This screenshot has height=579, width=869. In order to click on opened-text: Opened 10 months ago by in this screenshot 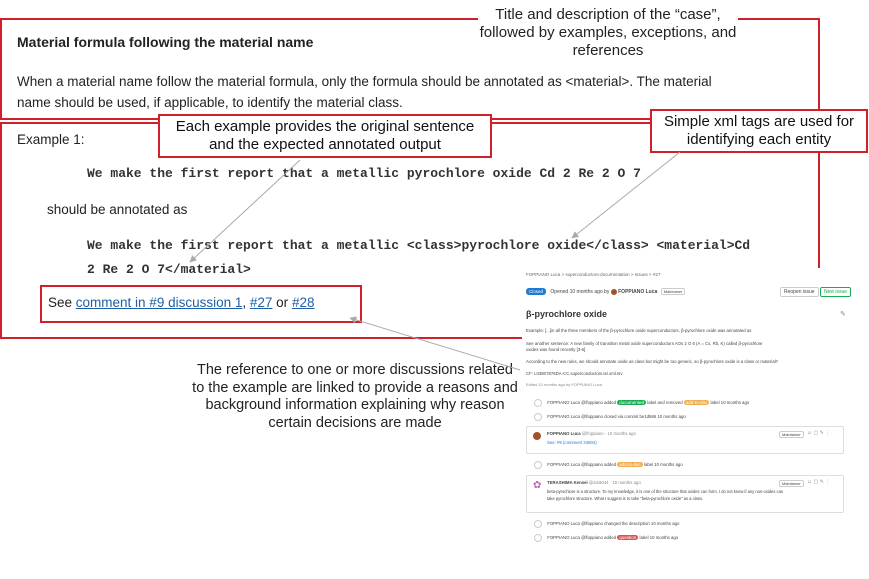, I will do `click(580, 292)`.